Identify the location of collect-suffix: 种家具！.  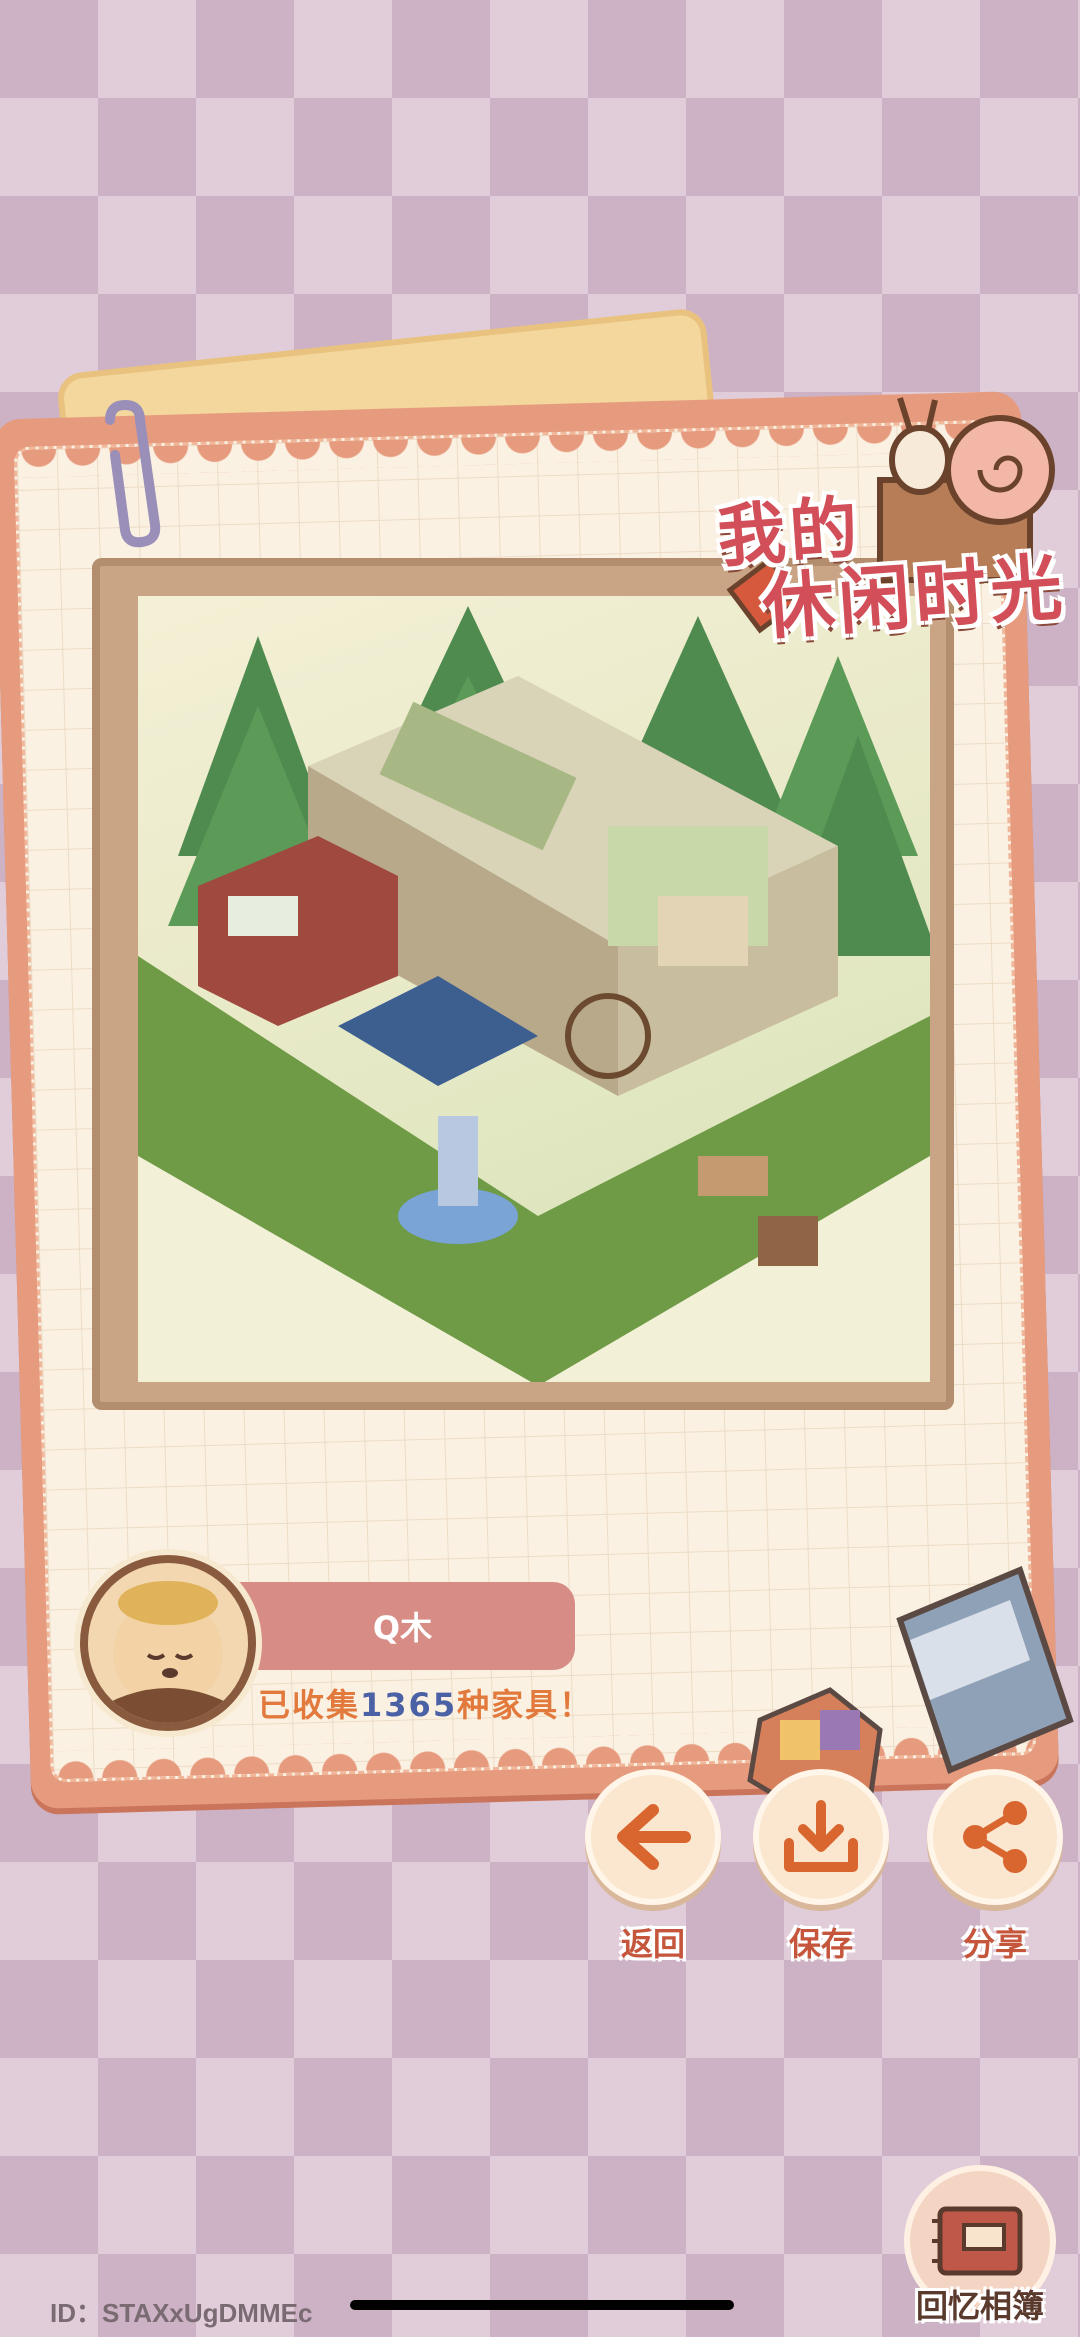
(525, 1705).